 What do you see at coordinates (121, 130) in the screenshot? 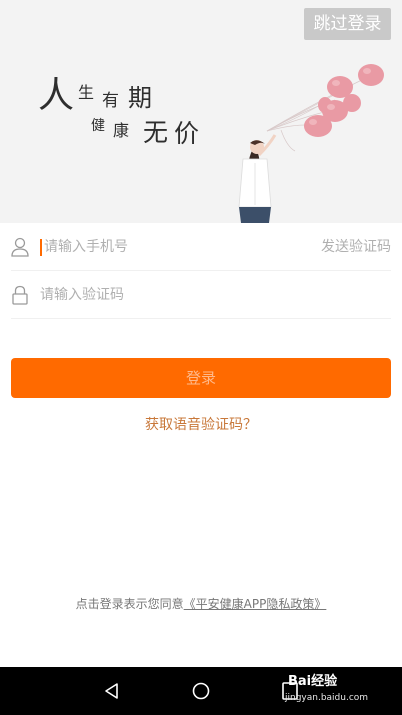
I see `slogan-char: 康` at bounding box center [121, 130].